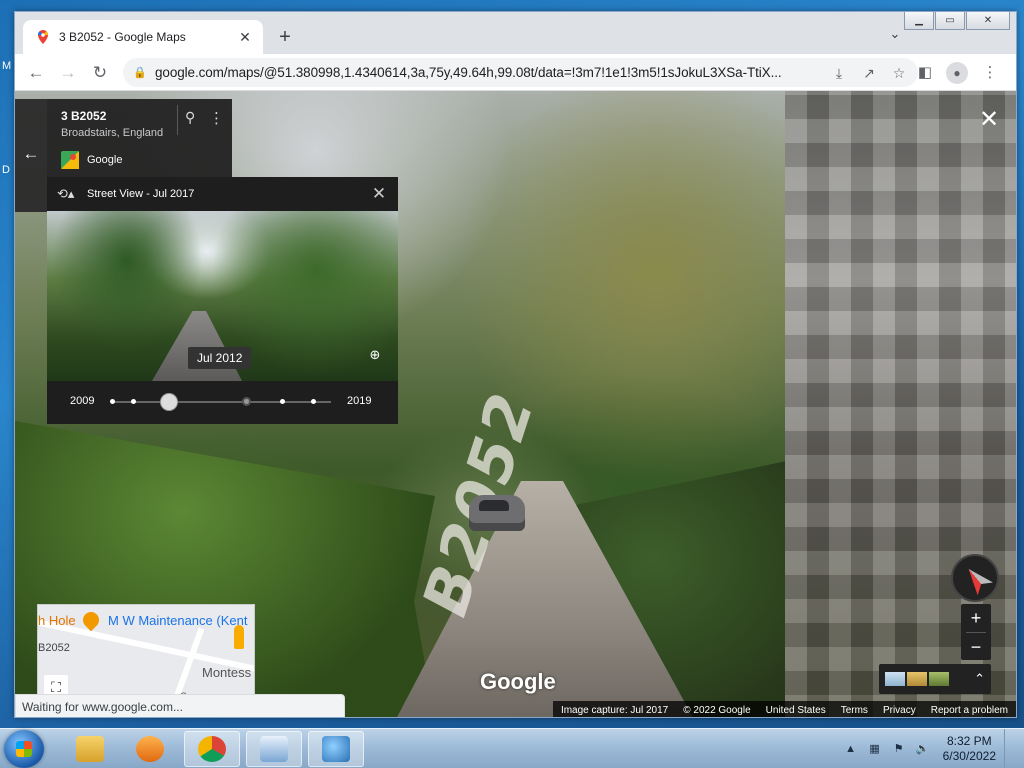  Describe the element at coordinates (216, 119) in the screenshot. I see `more-options-icon: ⋮` at that location.